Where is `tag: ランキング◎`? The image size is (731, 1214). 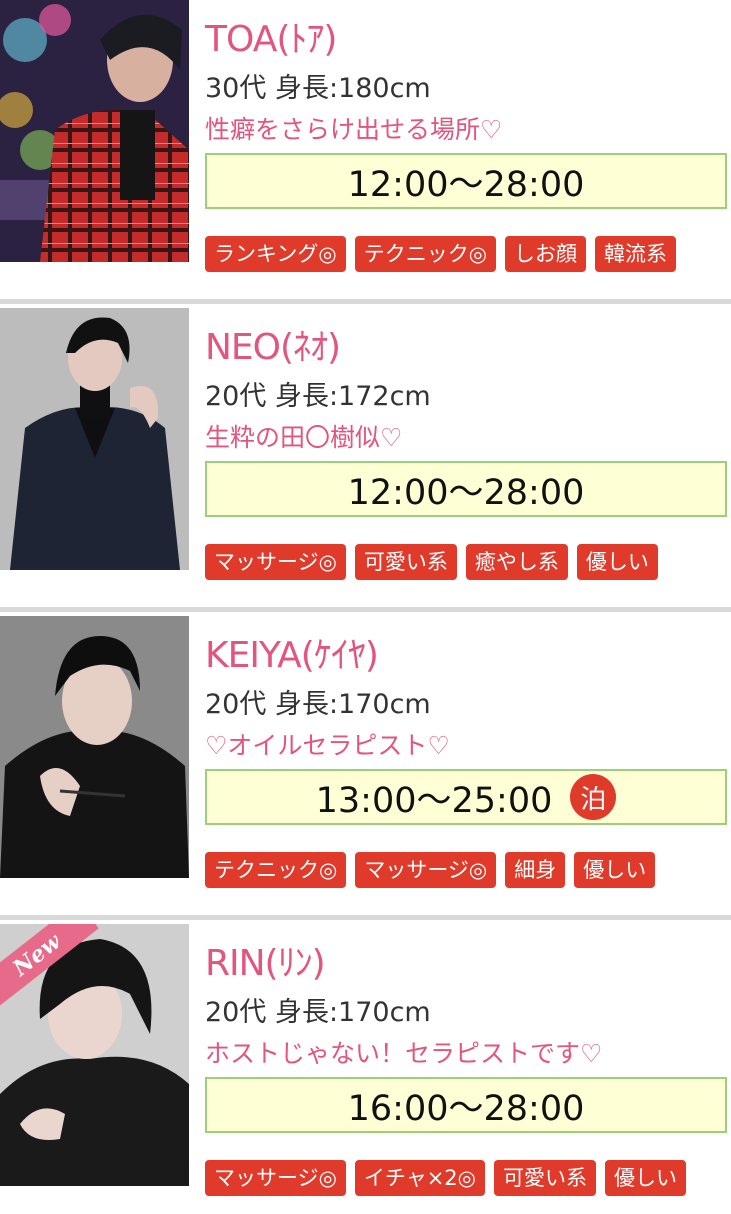 tag: ランキング◎ is located at coordinates (275, 254).